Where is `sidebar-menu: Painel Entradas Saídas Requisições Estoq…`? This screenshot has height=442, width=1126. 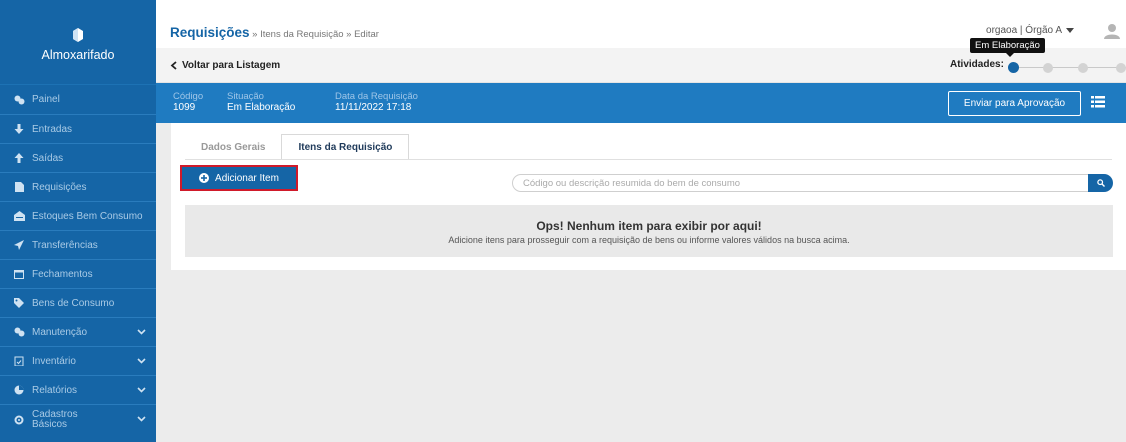 sidebar-menu: Painel Entradas Saídas Requisições Estoq… is located at coordinates (78, 259).